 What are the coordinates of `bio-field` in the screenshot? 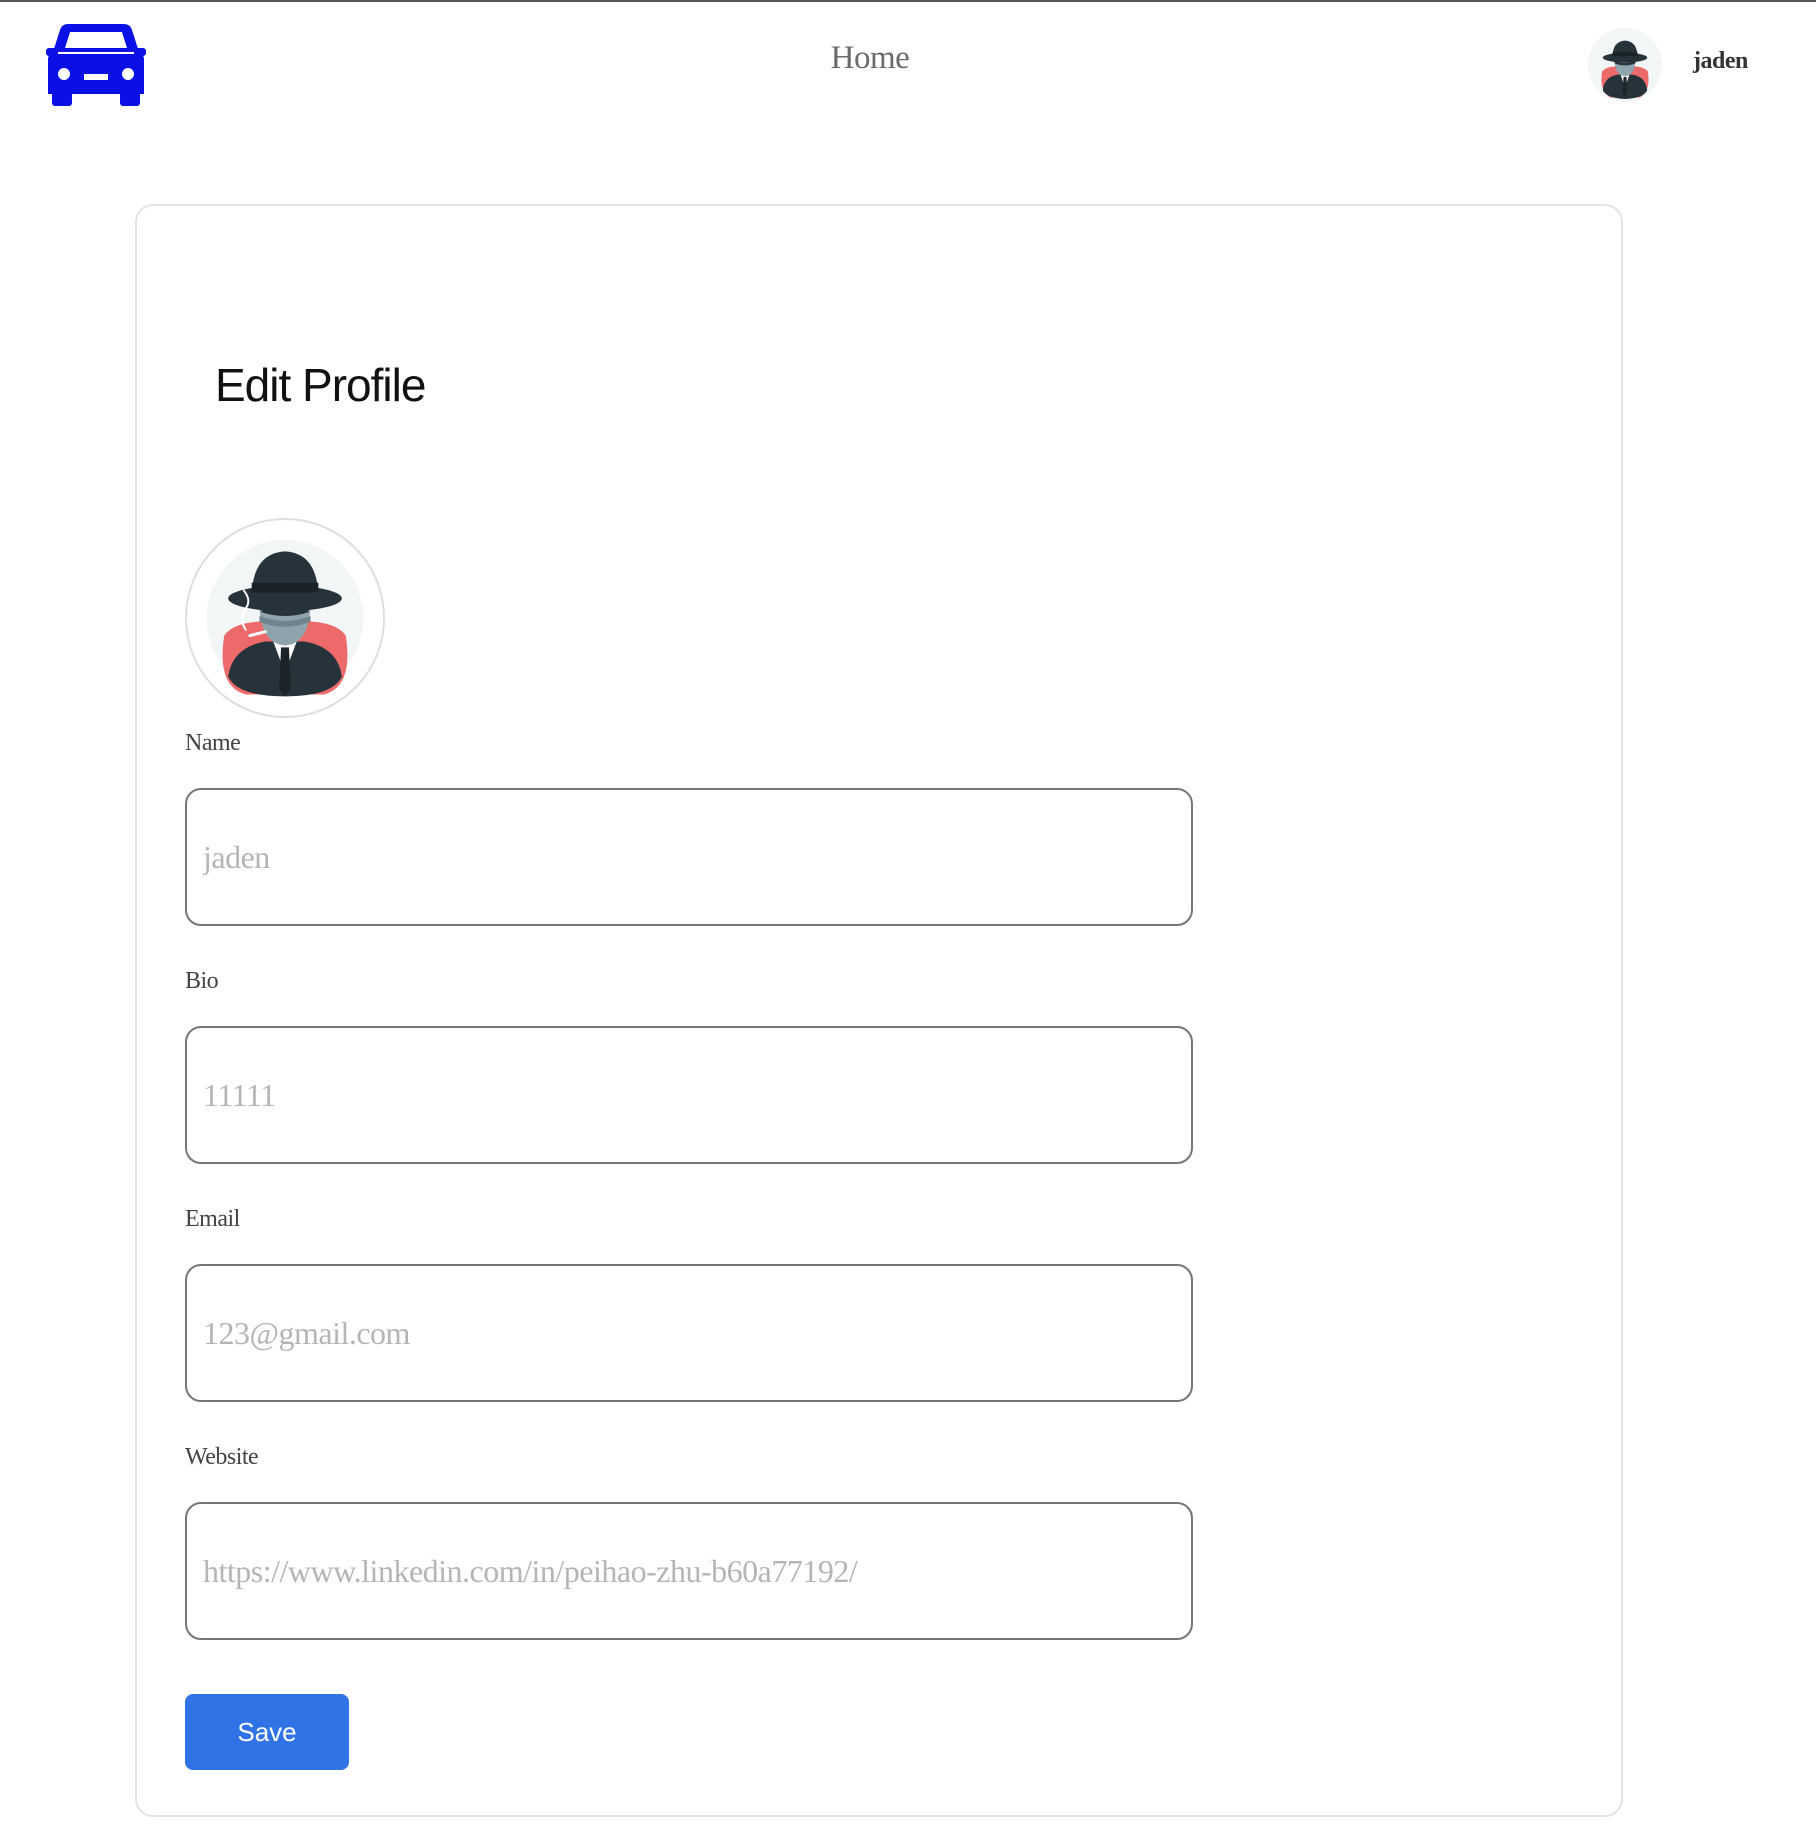 It's located at (689, 1095).